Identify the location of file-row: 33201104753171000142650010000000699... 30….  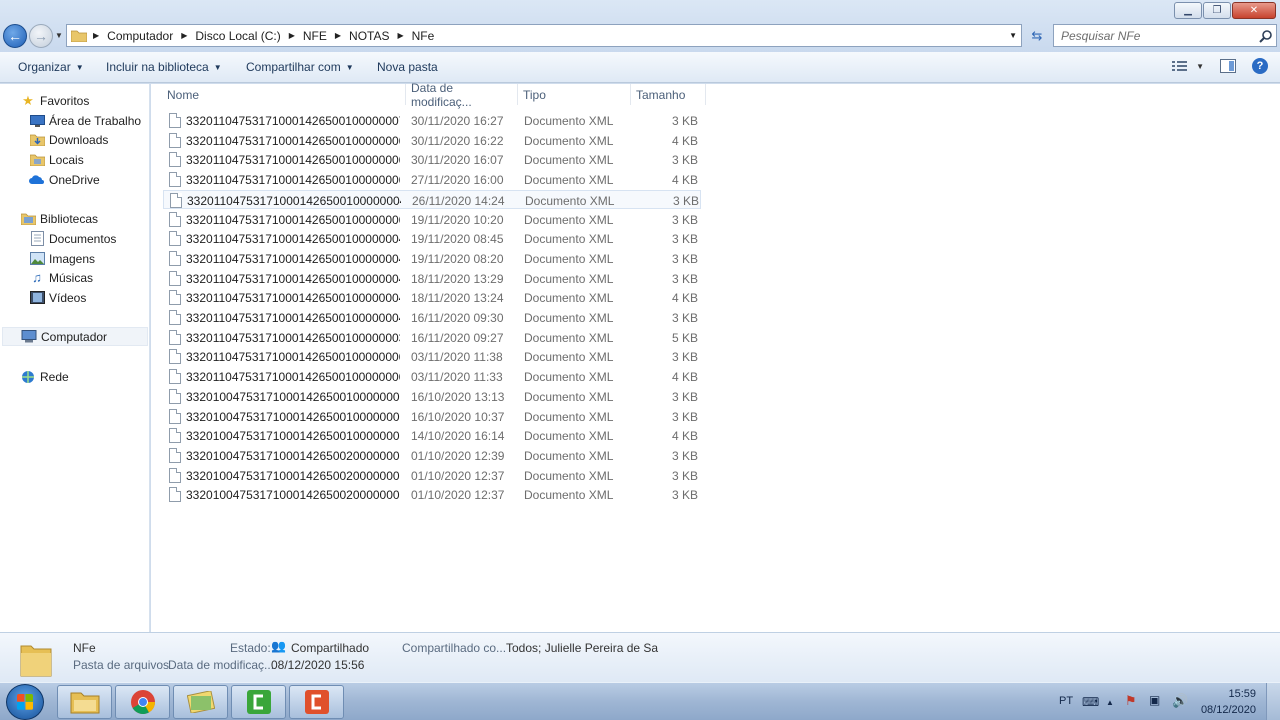
(432, 140).